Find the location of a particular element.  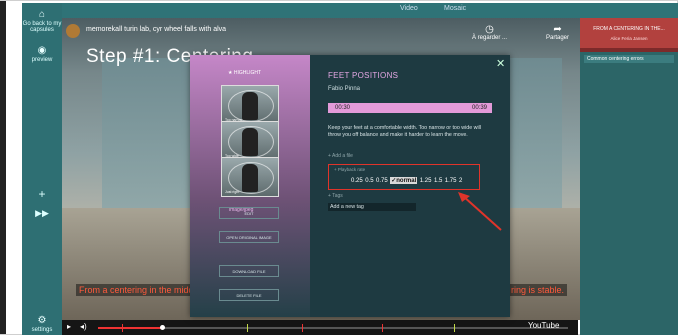

seek-handle is located at coordinates (162, 327).